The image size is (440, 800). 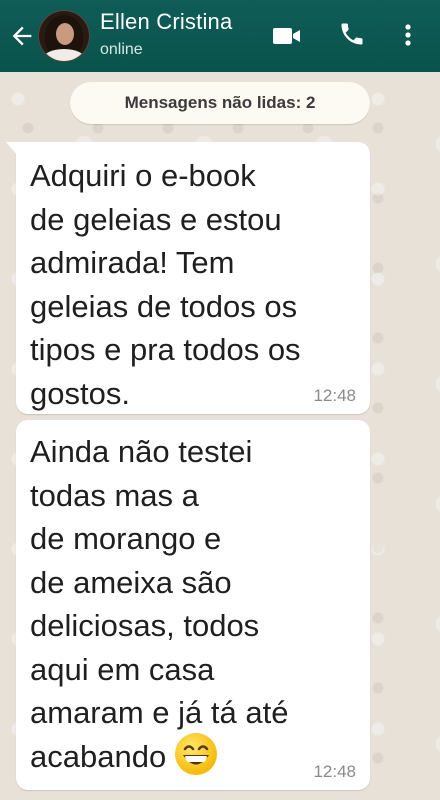 I want to click on contact-status: online, so click(x=121, y=49).